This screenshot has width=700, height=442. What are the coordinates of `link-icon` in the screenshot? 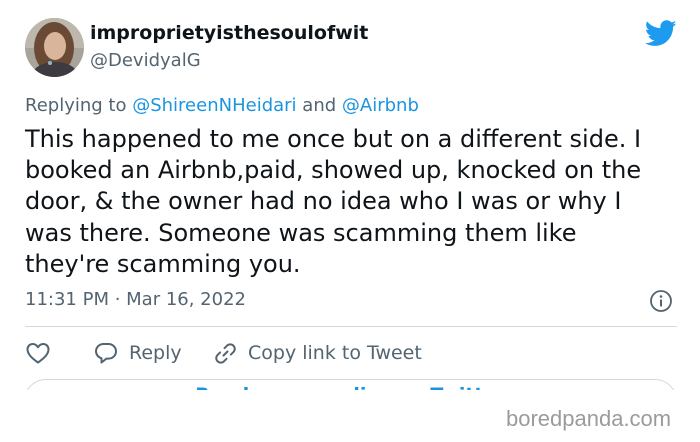 It's located at (225, 353).